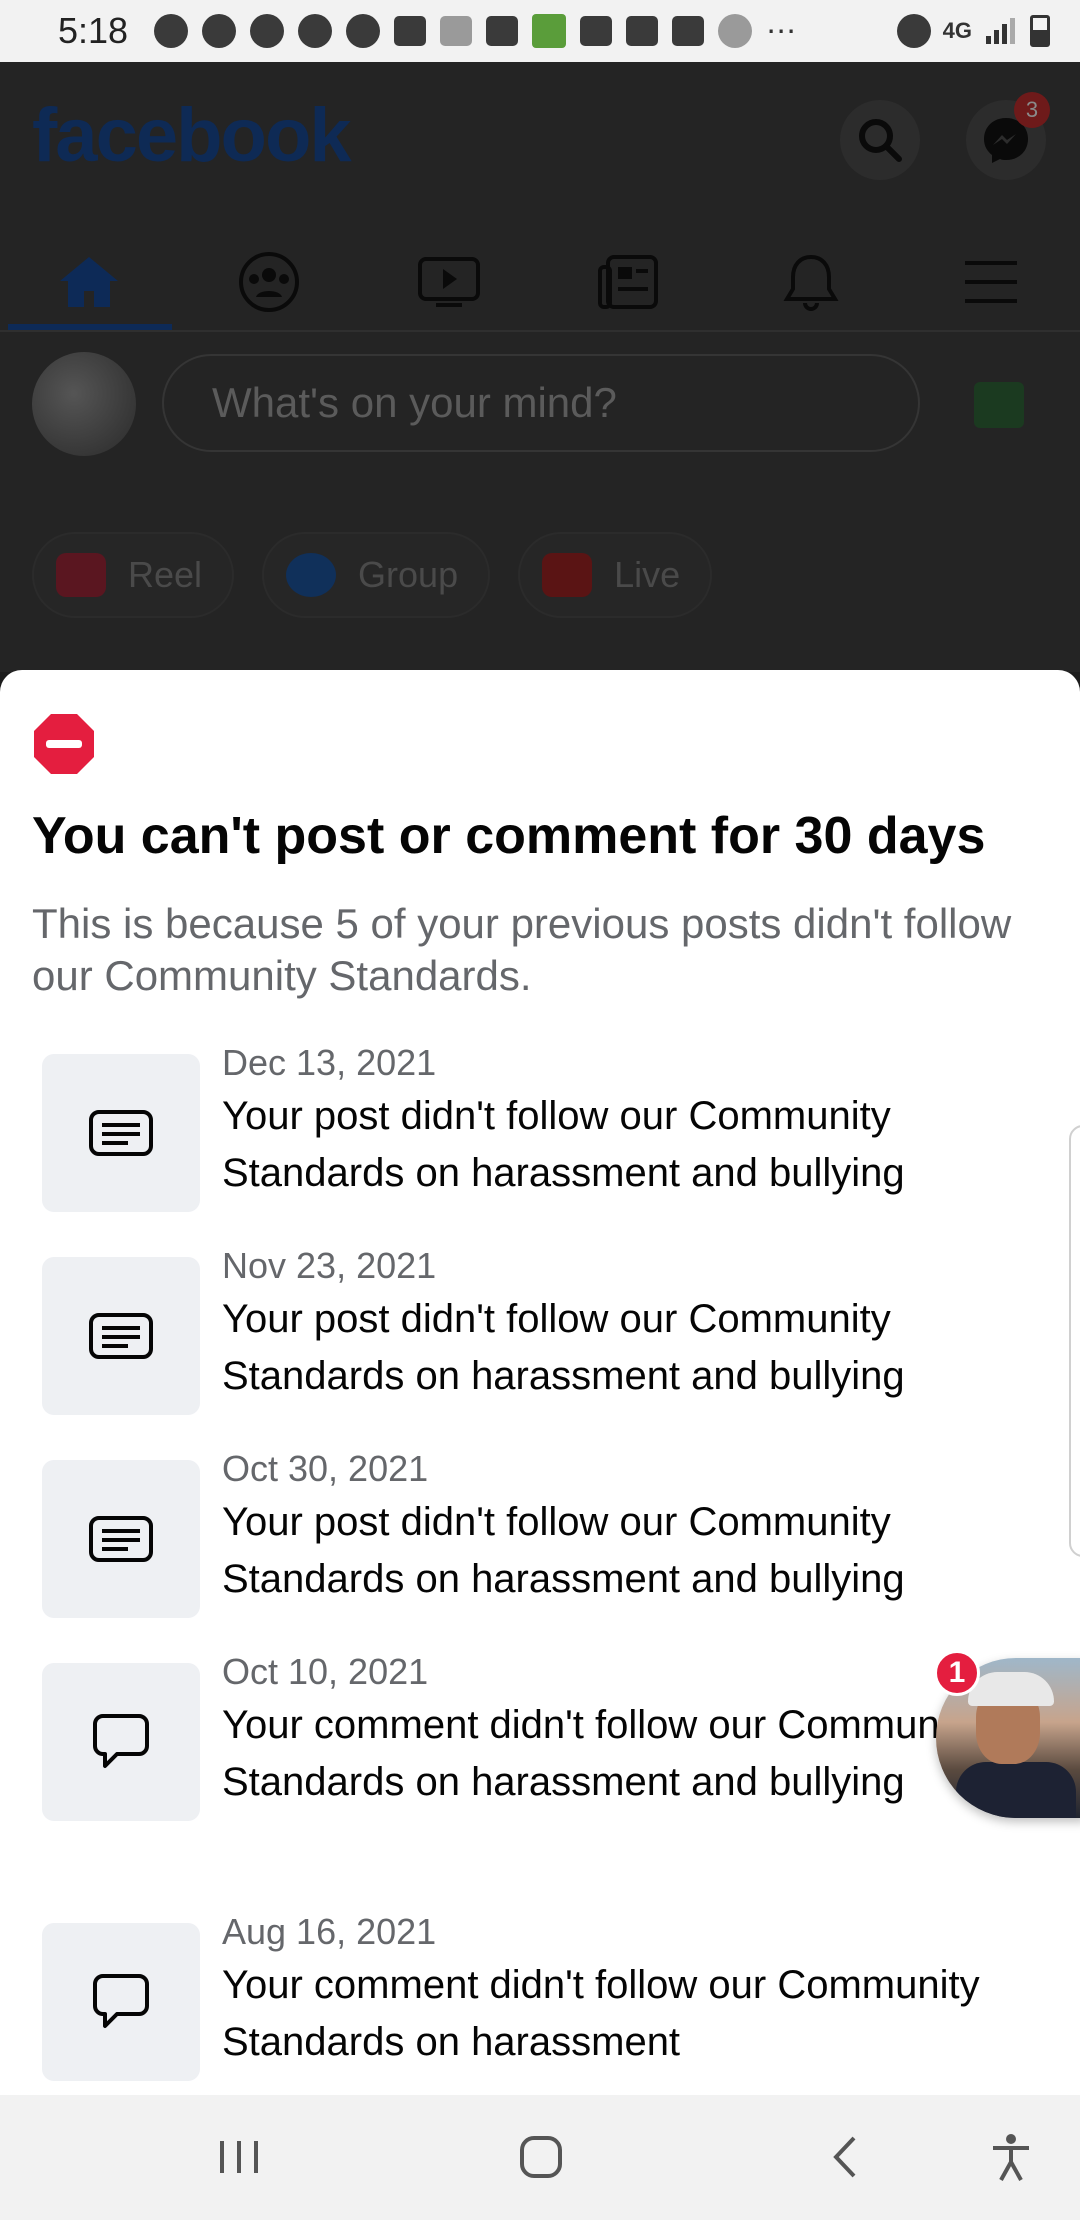 The height and width of the screenshot is (2220, 1080). Describe the element at coordinates (90, 327) in the screenshot. I see `active-tab-indicator` at that location.